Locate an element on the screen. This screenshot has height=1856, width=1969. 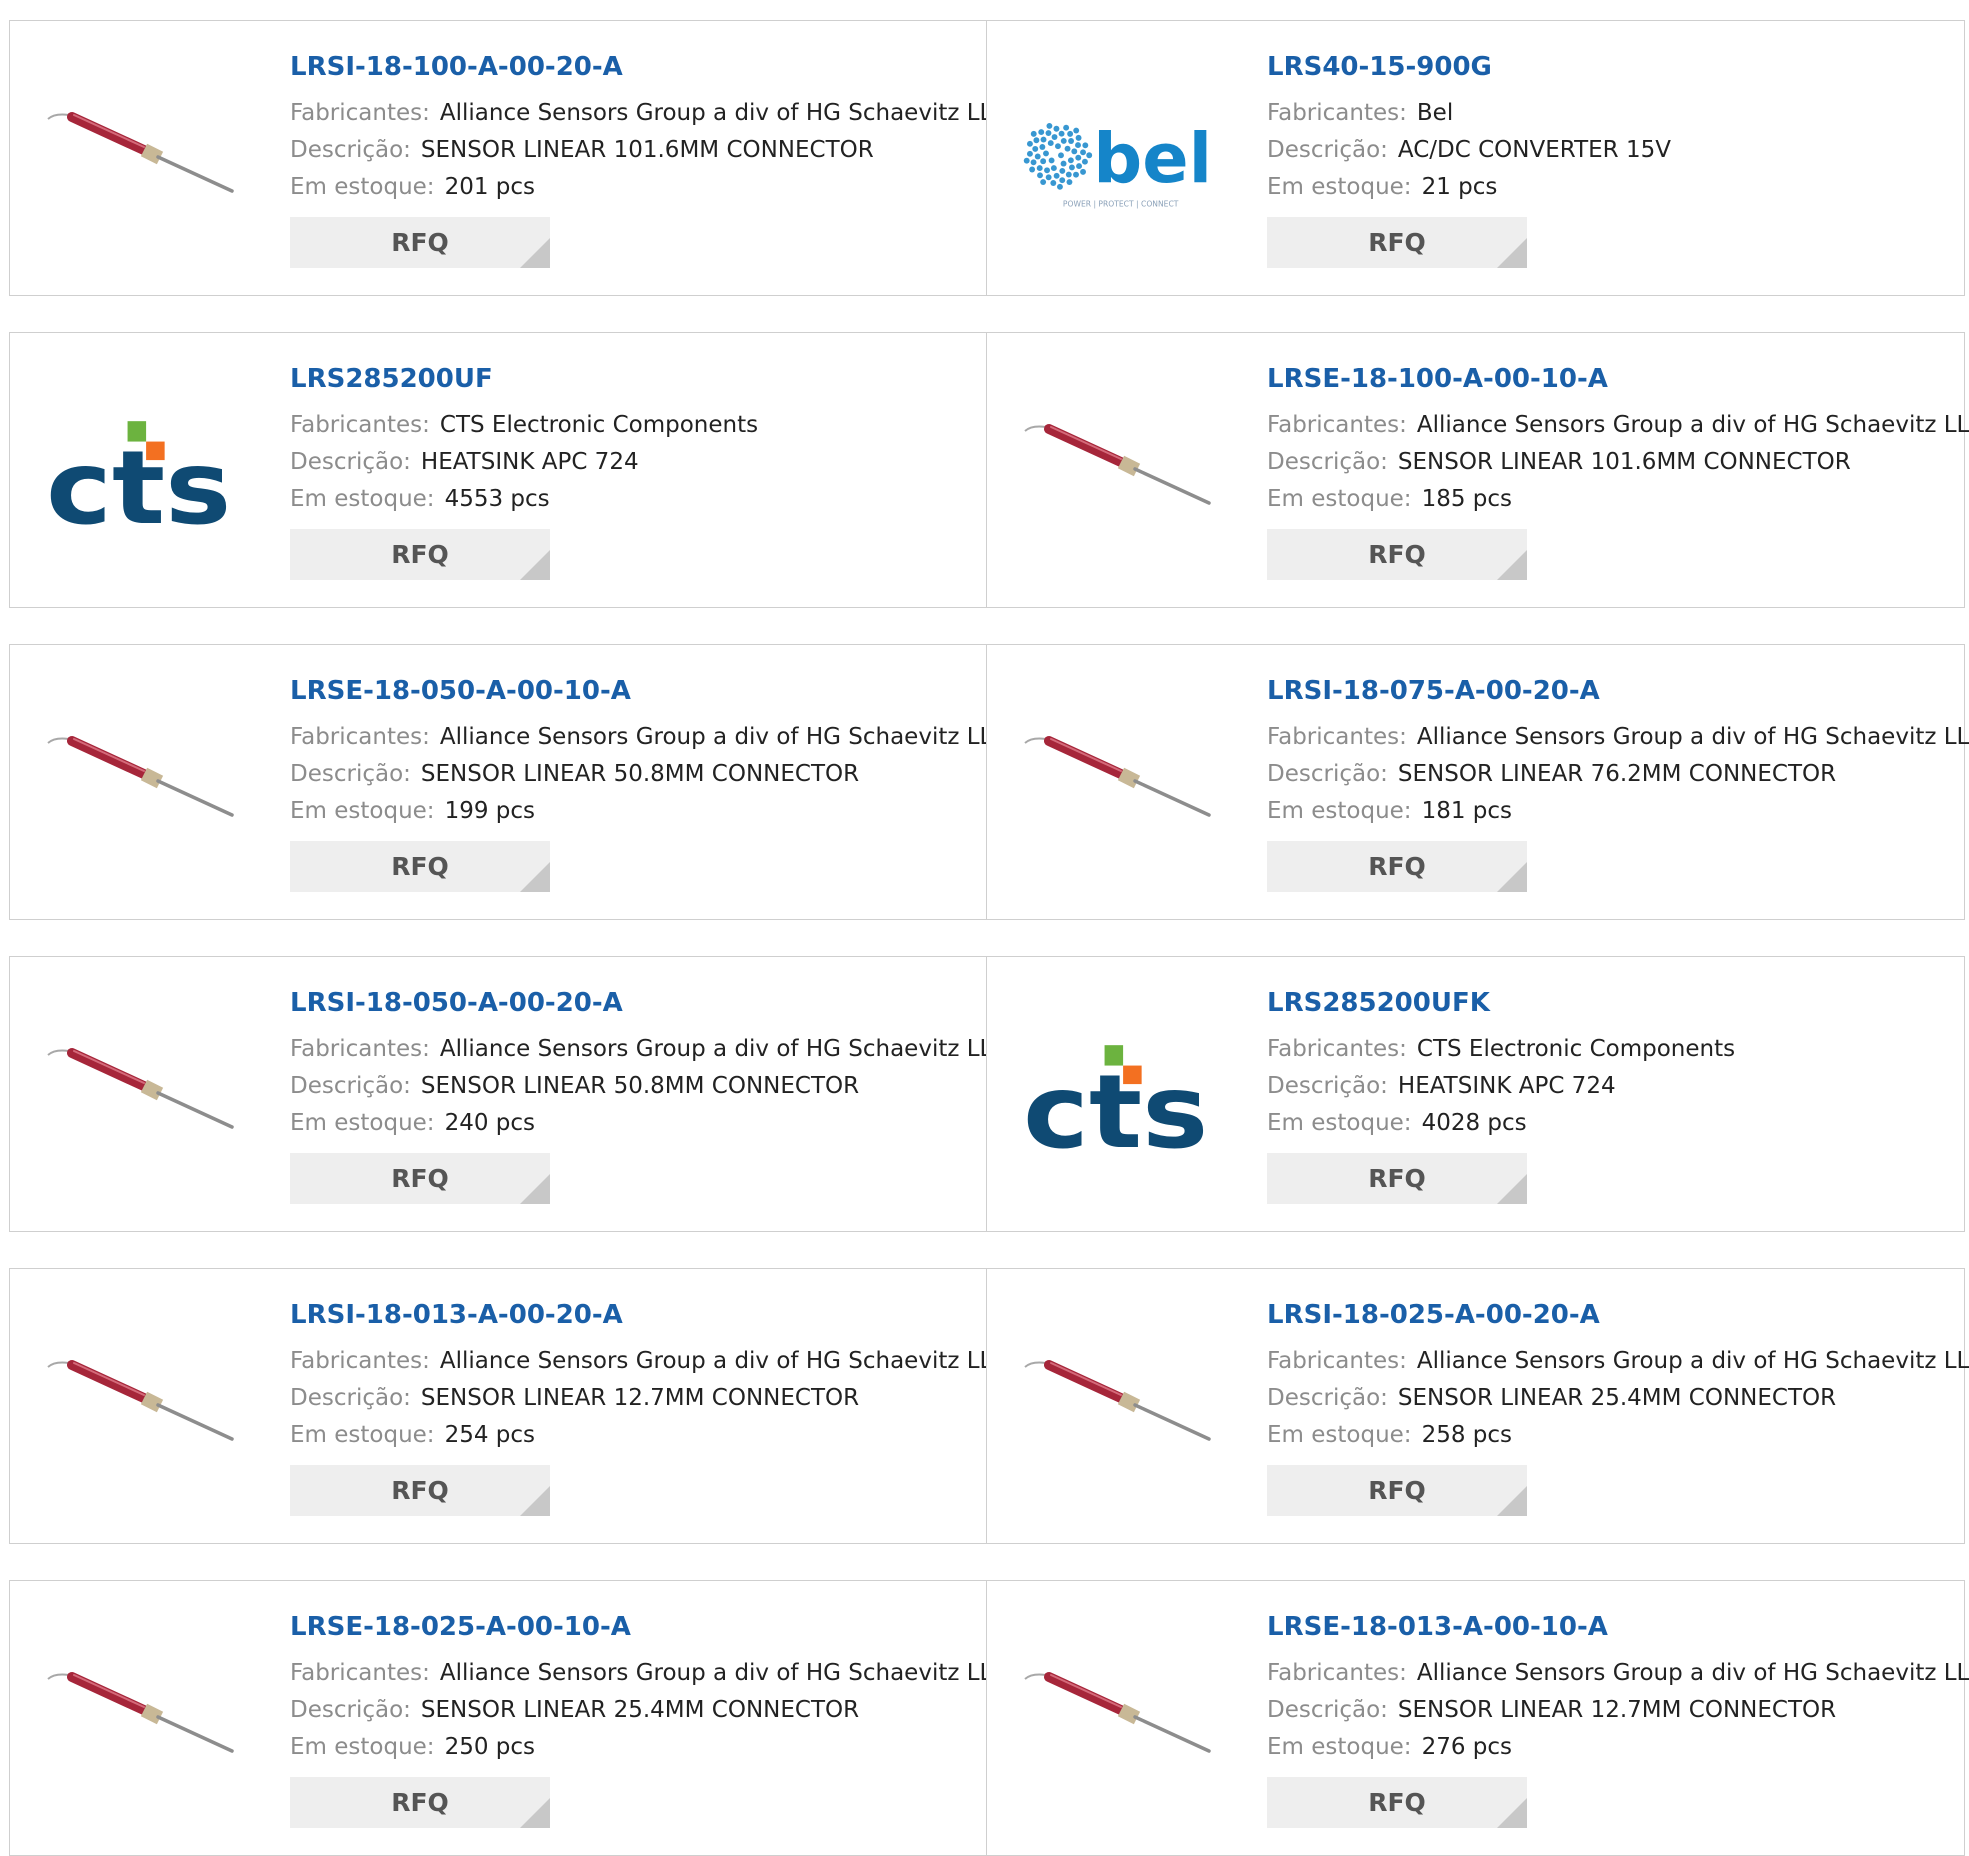
description-row: Descrição: SENSOR LINEAR 25.4MM CONNECTOR is located at coordinates (1610, 1398).